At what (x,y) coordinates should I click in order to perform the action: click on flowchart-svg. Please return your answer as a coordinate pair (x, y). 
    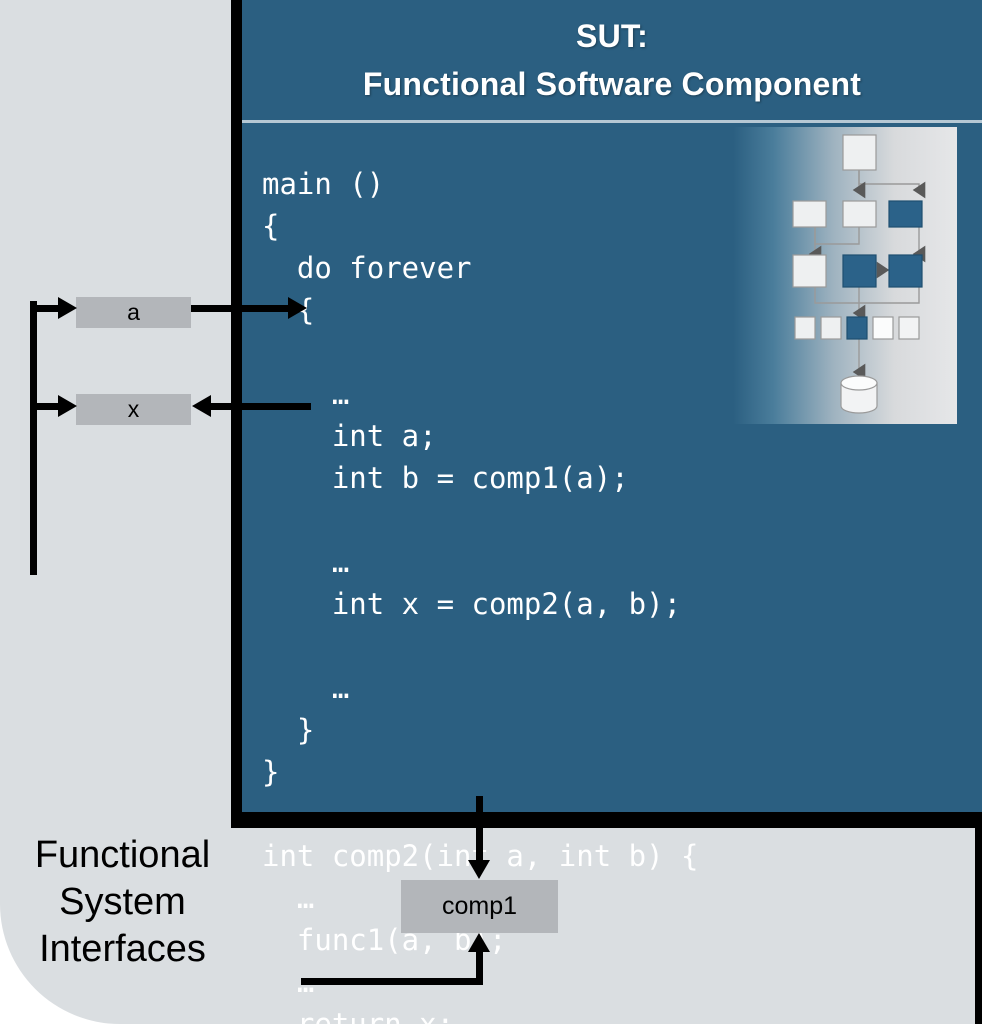
    Looking at the image, I should click on (859, 274).